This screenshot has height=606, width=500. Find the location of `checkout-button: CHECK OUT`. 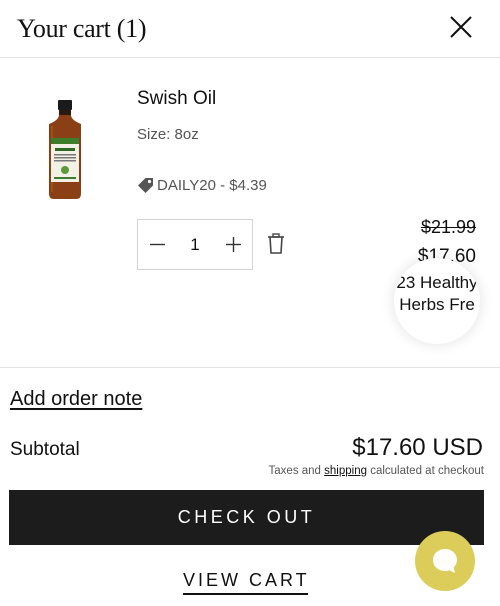

checkout-button: CHECK OUT is located at coordinates (246, 517).